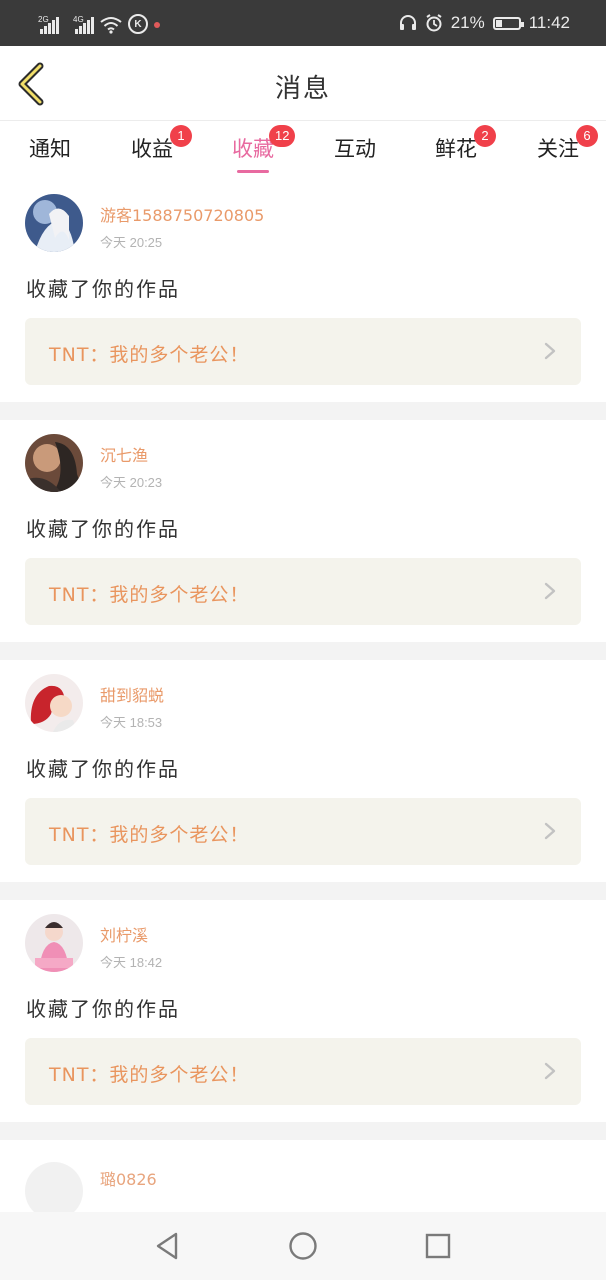  I want to click on wifi-icon, so click(111, 25).